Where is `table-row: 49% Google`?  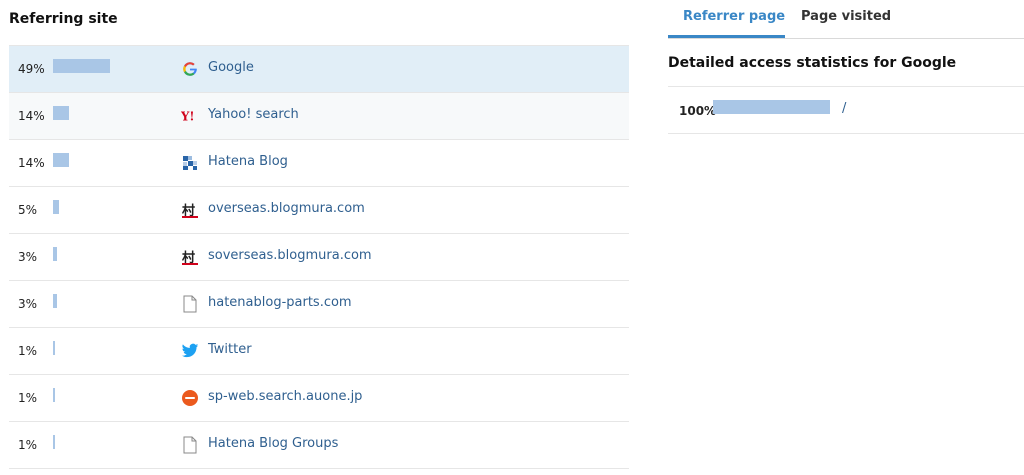 table-row: 49% Google is located at coordinates (319, 69).